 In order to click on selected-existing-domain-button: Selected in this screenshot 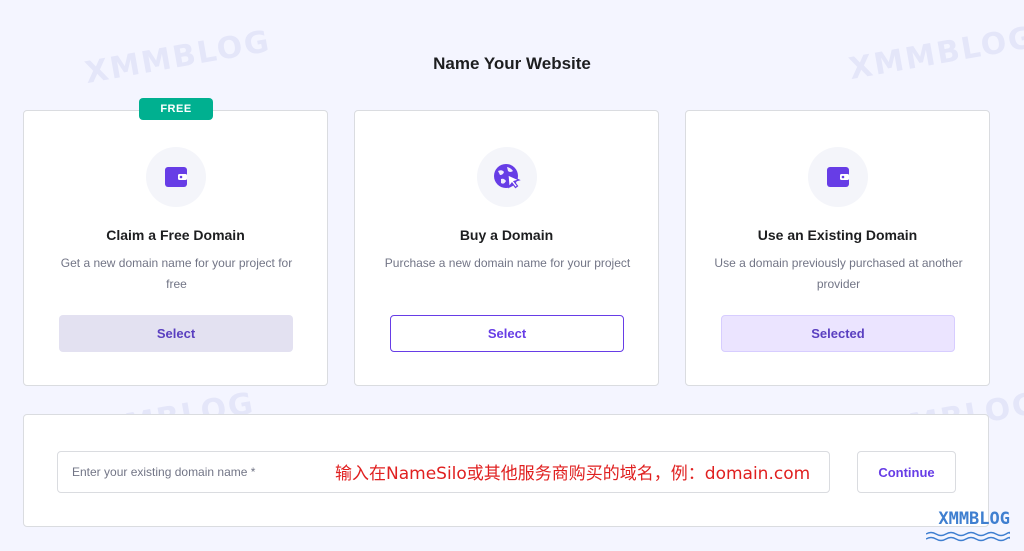, I will do `click(838, 333)`.